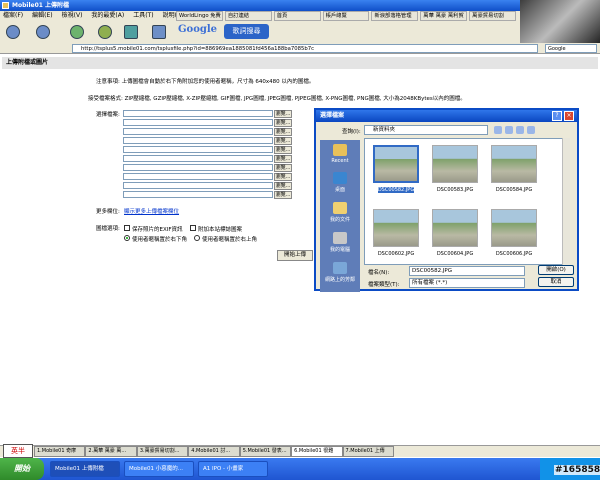 The height and width of the screenshot is (480, 600). Describe the element at coordinates (577, 470) in the screenshot. I see `image-watermark: #165858` at that location.